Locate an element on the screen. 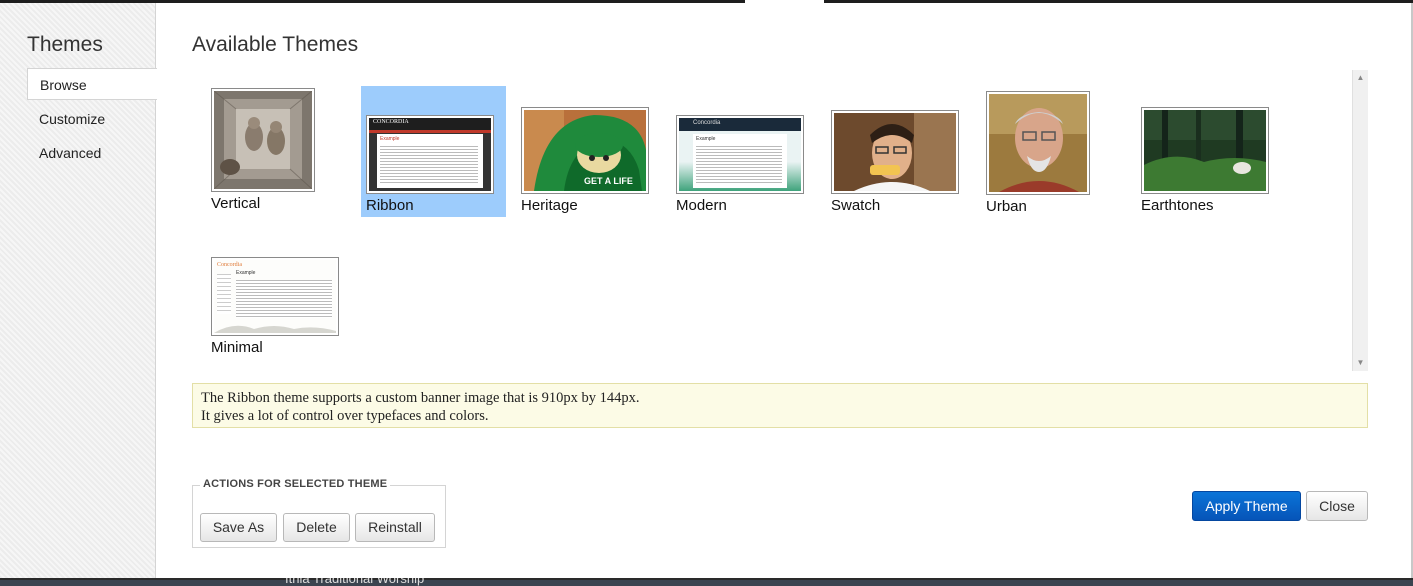 The width and height of the screenshot is (1413, 586). delete-button: Delete is located at coordinates (316, 527).